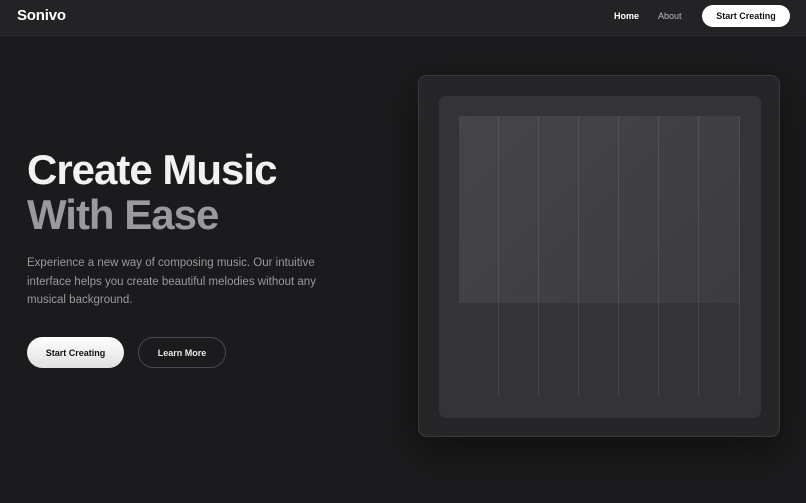  Describe the element at coordinates (403, 18) in the screenshot. I see `top-navbar: Sonivo Home About Start Creating` at that location.